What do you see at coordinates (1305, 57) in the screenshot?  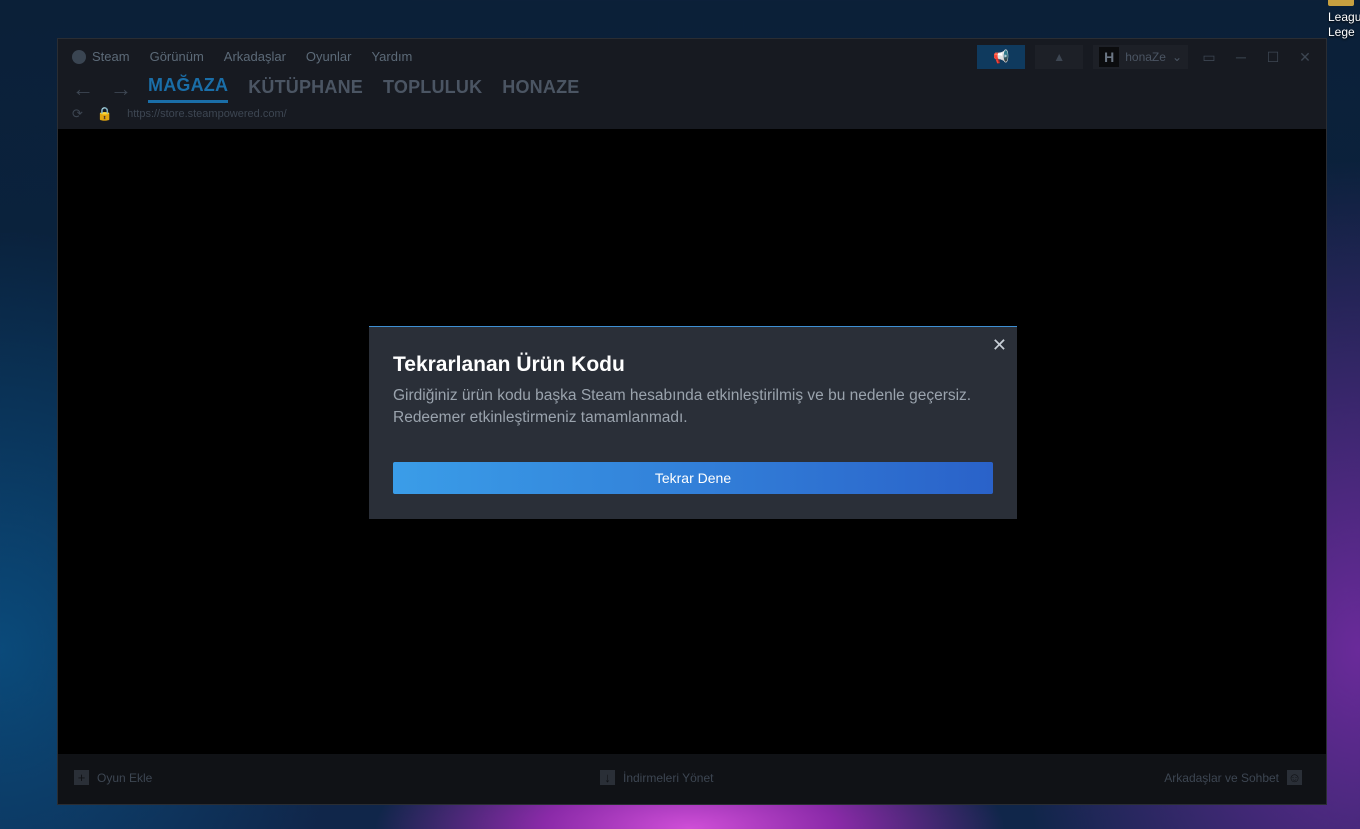 I see `close-window-icon: ✕` at bounding box center [1305, 57].